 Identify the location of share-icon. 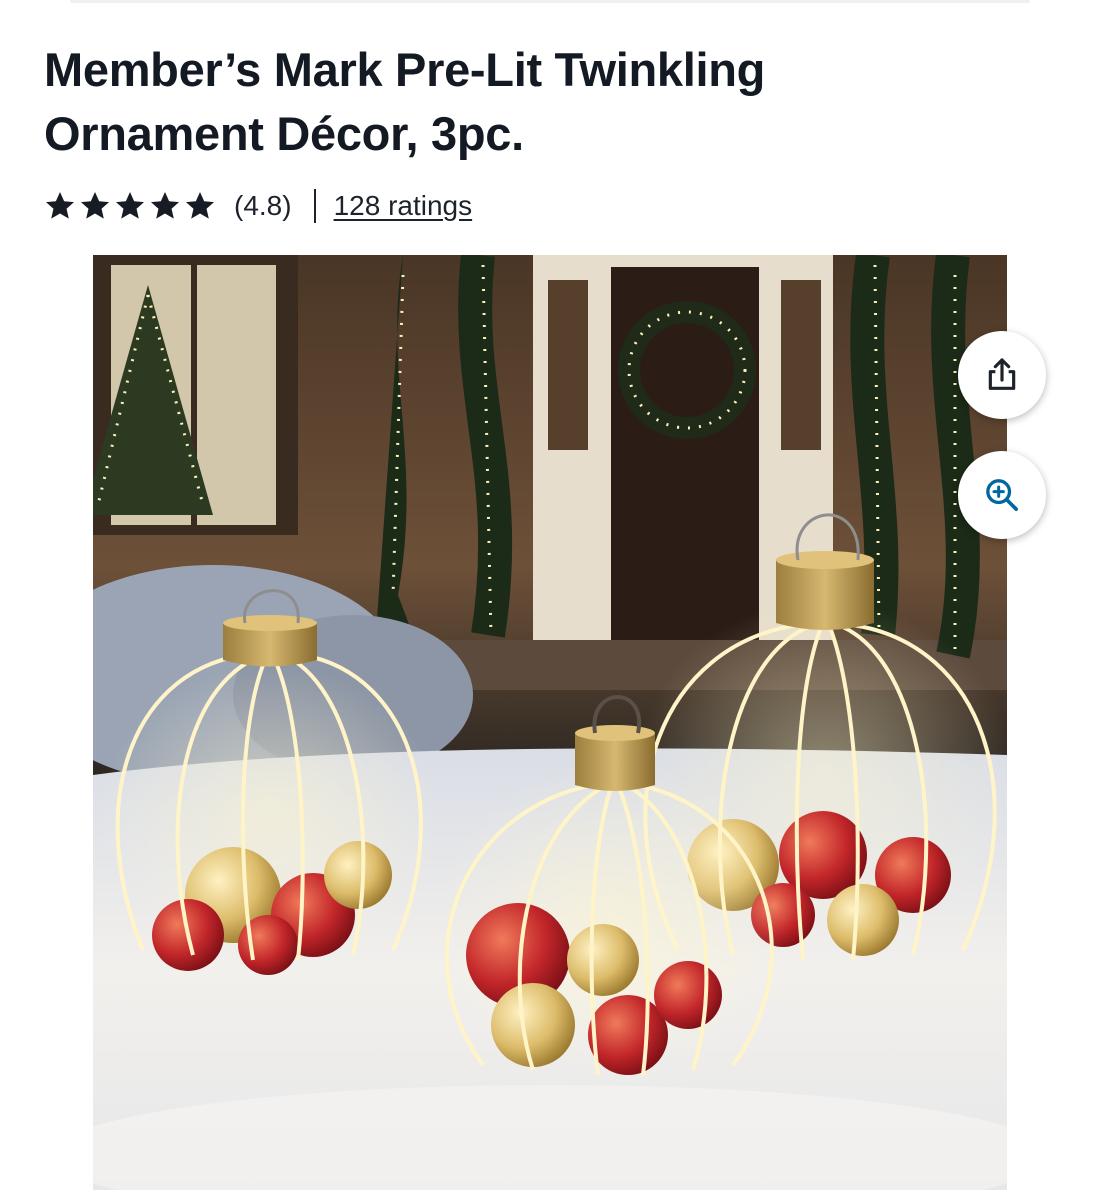
(1002, 374).